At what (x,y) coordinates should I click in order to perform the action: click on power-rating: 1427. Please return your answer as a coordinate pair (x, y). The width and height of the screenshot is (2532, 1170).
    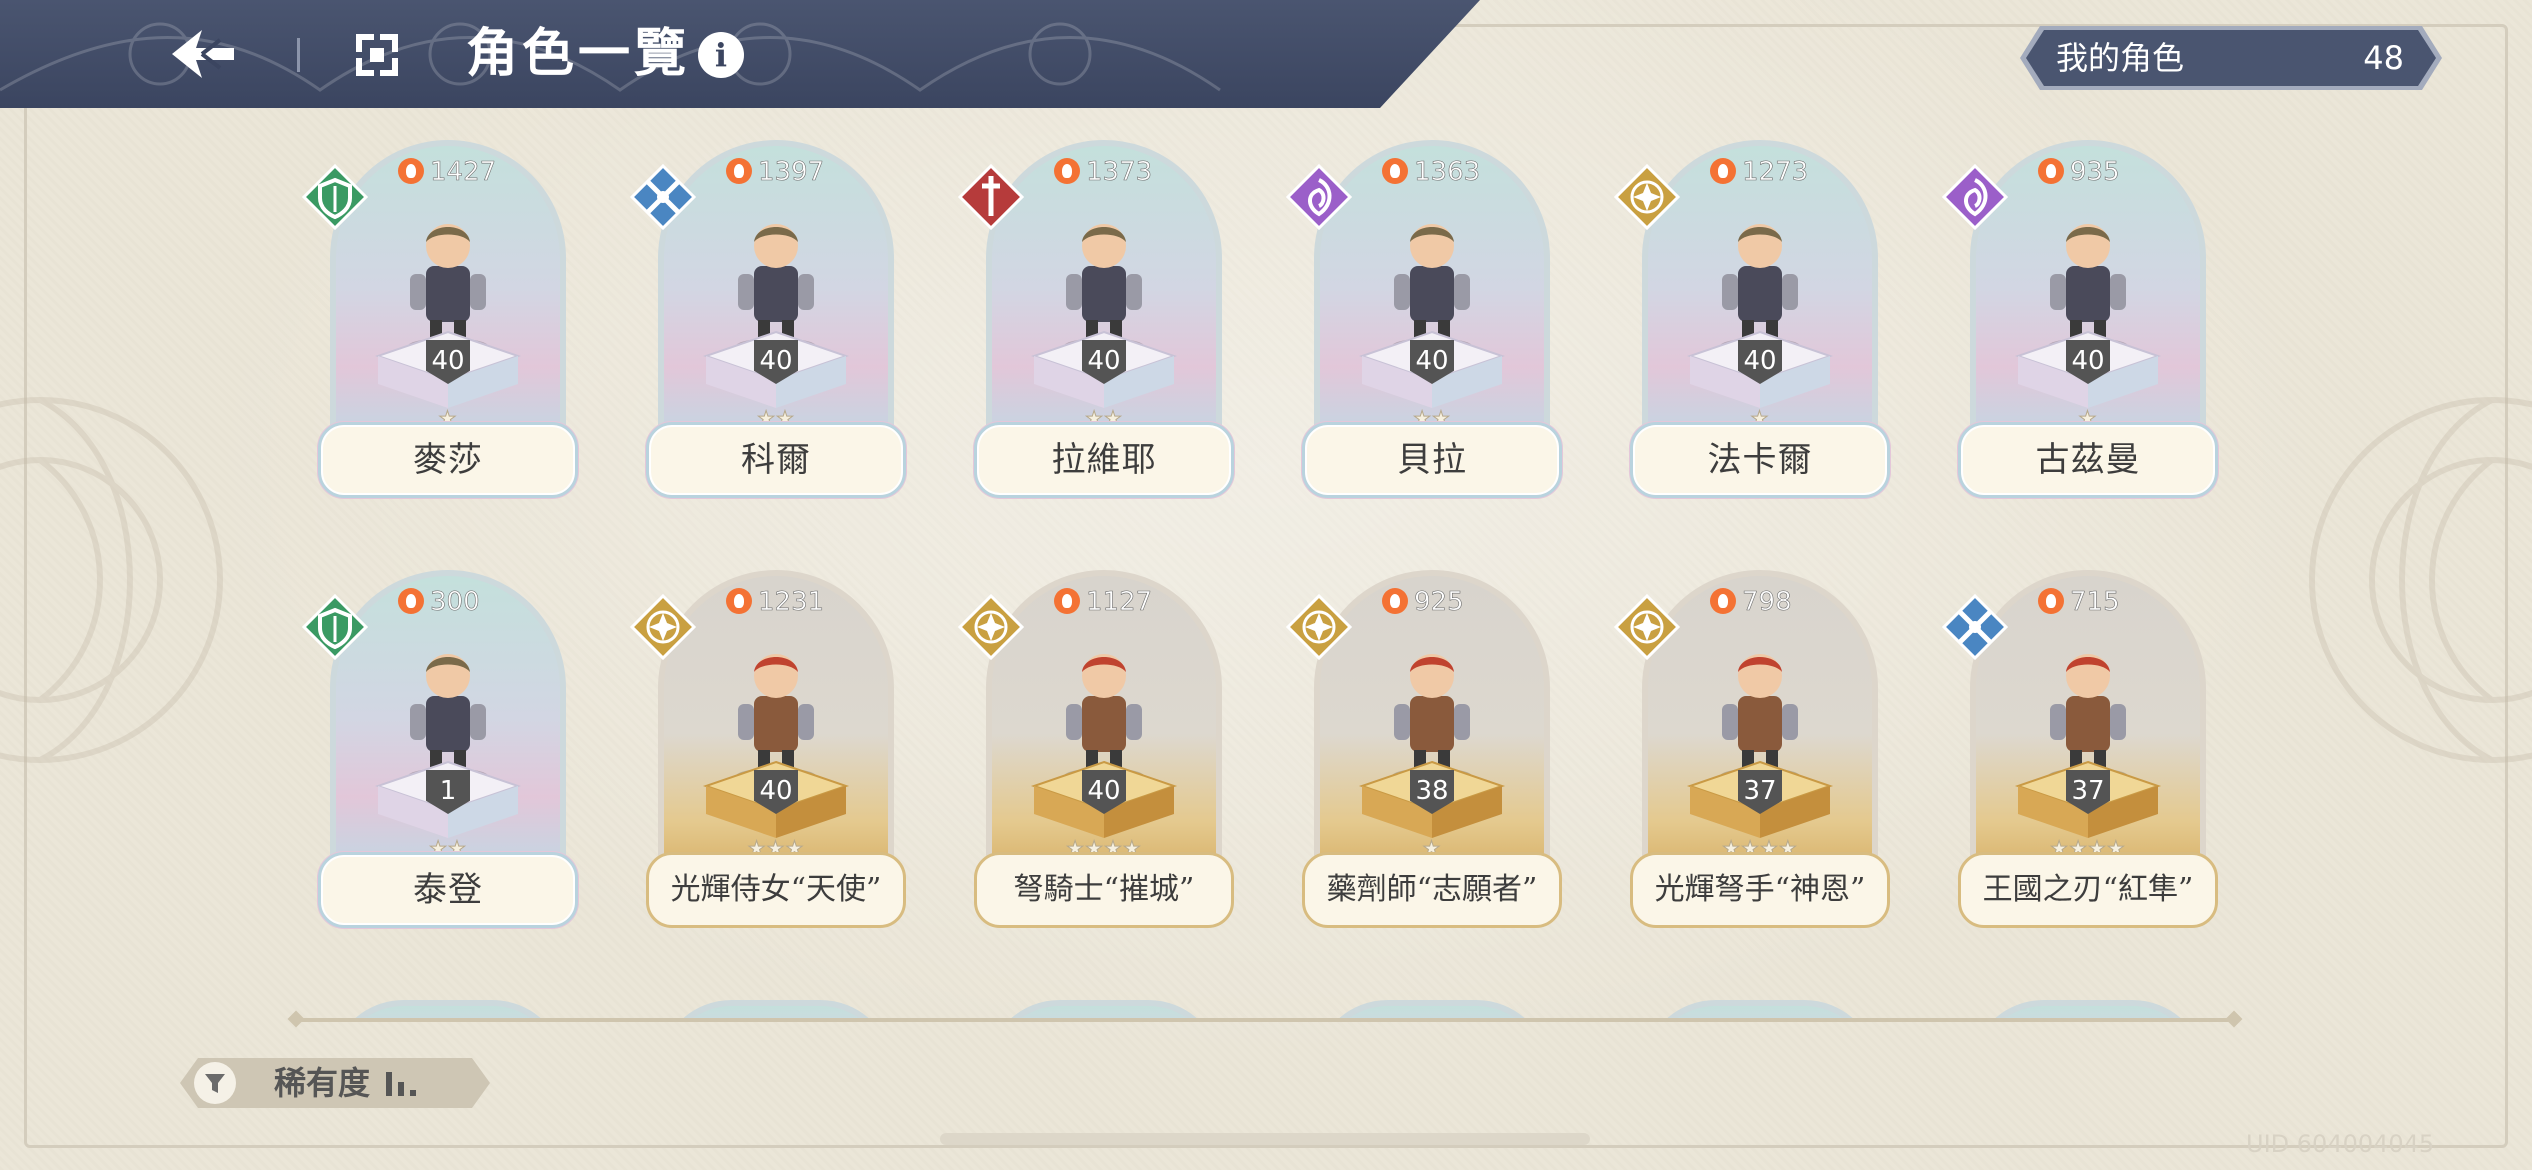
    Looking at the image, I should click on (447, 171).